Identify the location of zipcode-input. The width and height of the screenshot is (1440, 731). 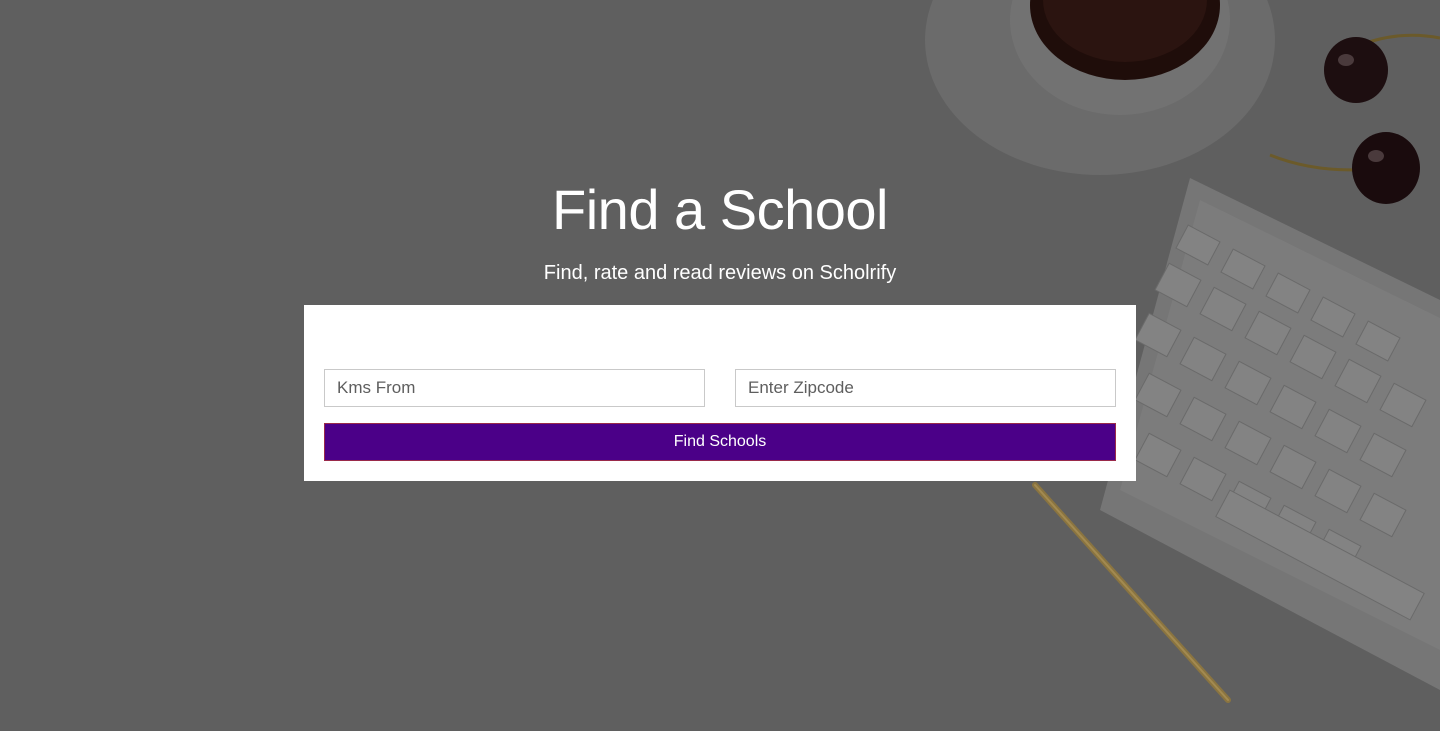
(925, 388).